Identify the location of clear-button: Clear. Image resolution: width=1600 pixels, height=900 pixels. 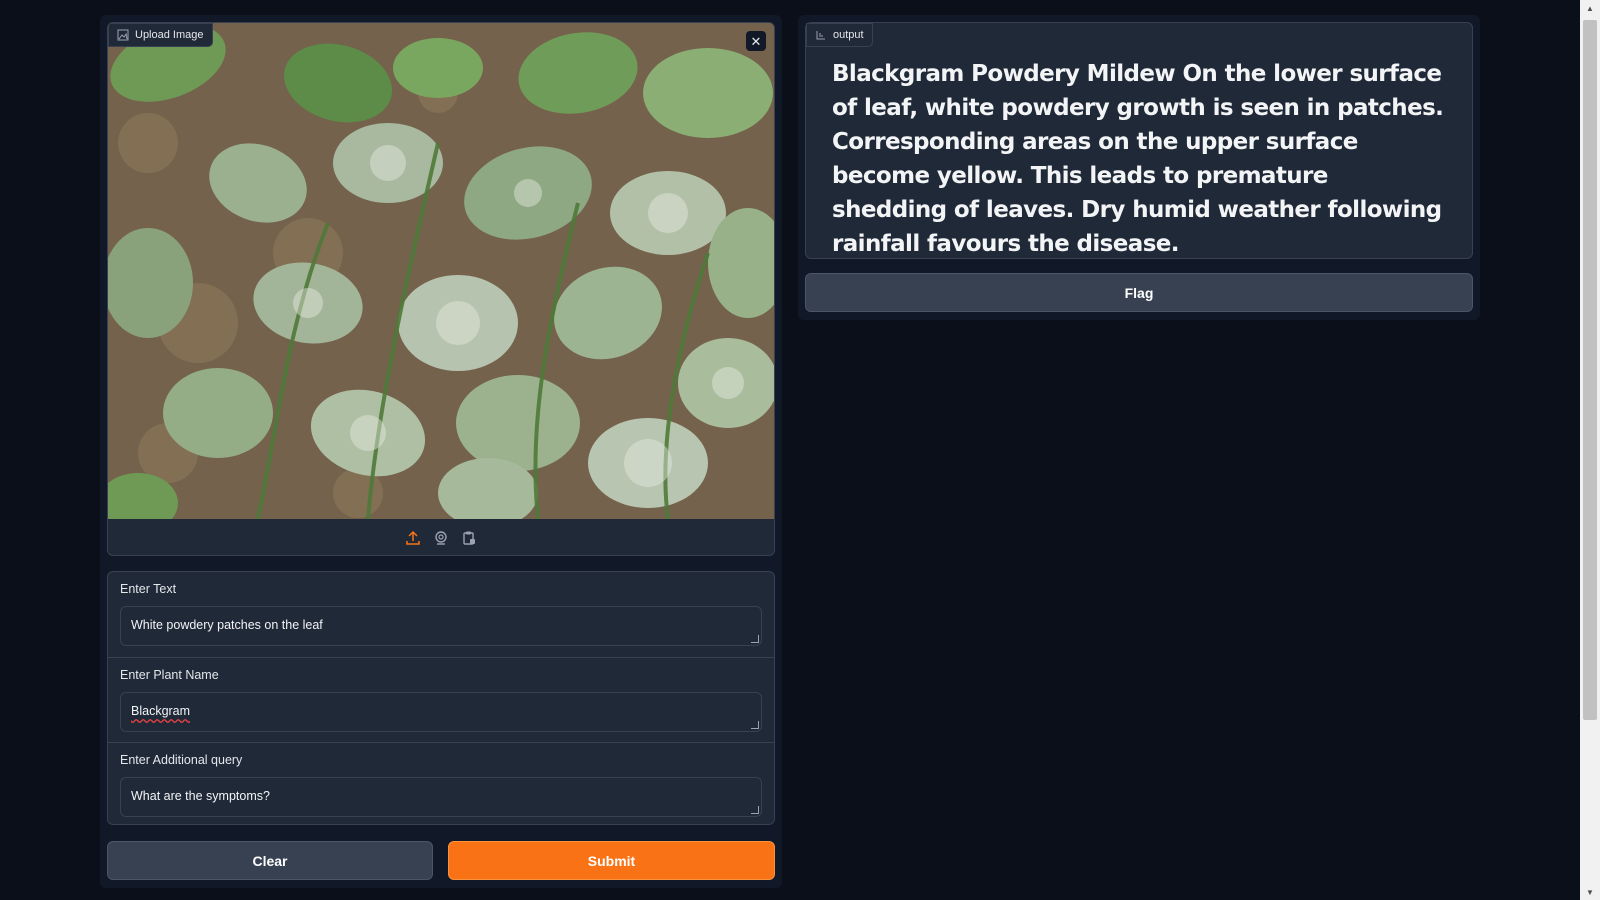
(270, 860).